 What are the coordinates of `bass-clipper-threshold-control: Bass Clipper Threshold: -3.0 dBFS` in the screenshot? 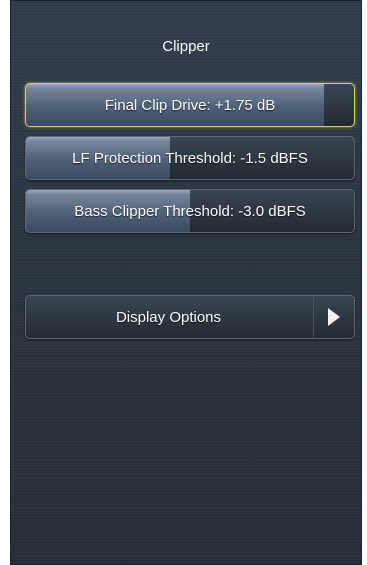 It's located at (190, 211).